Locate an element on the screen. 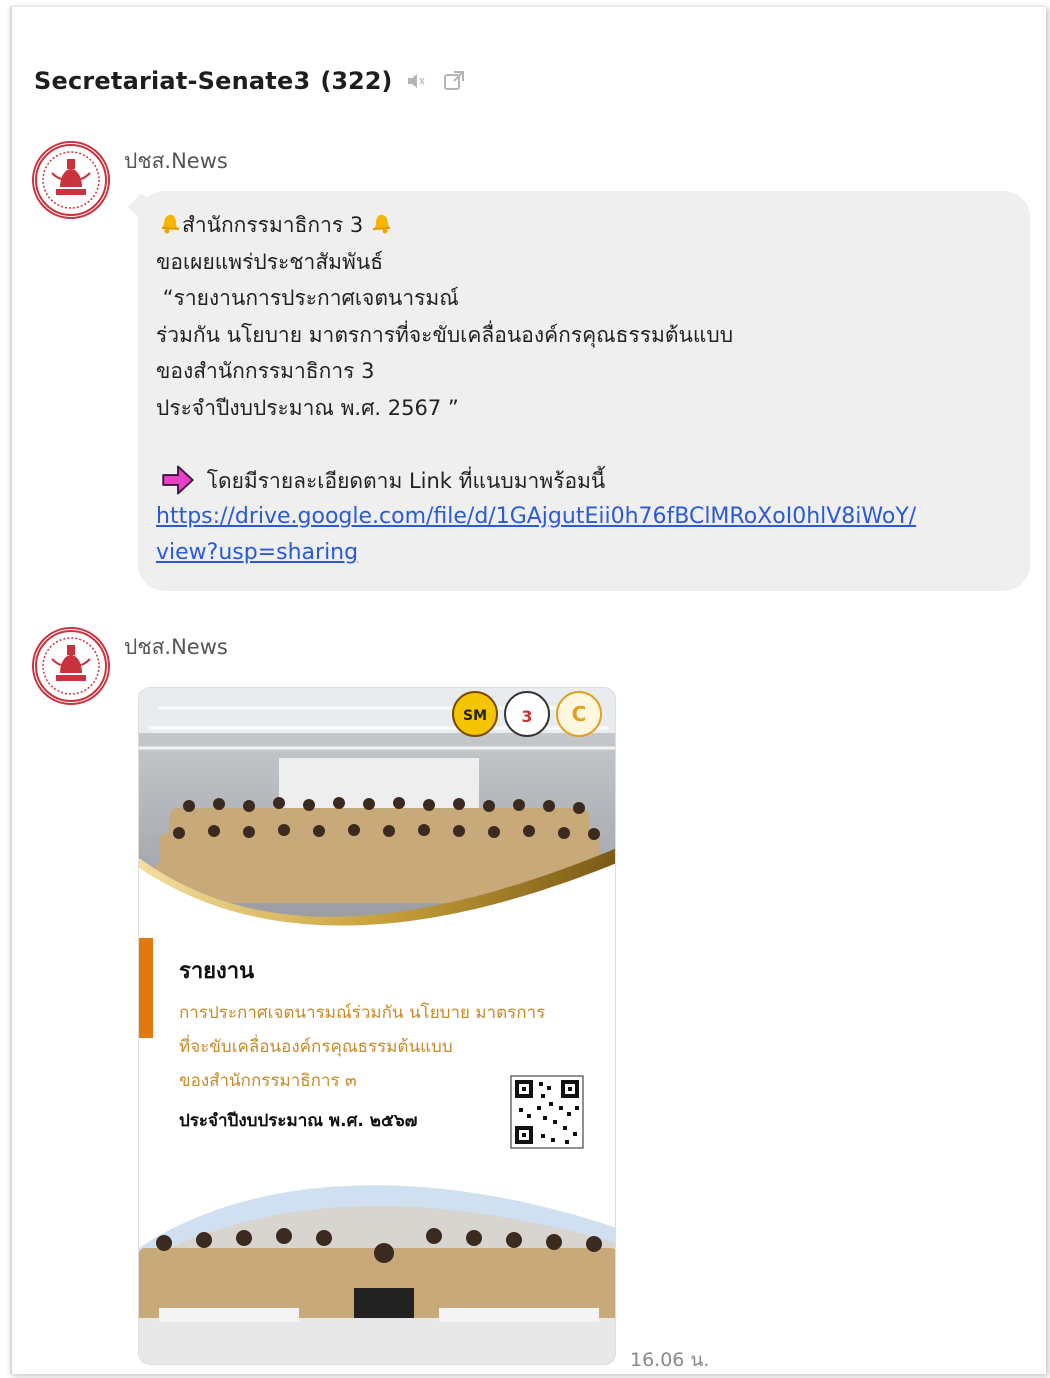  link-intro-text: โดยมีรายละเอียดตาม Link ที่แนบมาพร้อมนี้ is located at coordinates (406, 480).